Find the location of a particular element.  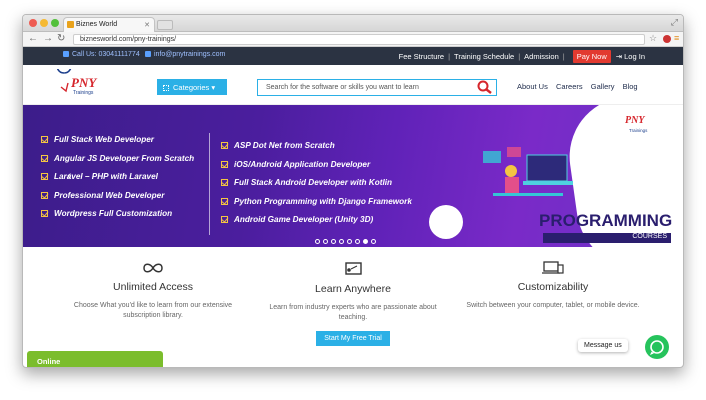

close-window-button is located at coordinates (33, 23).